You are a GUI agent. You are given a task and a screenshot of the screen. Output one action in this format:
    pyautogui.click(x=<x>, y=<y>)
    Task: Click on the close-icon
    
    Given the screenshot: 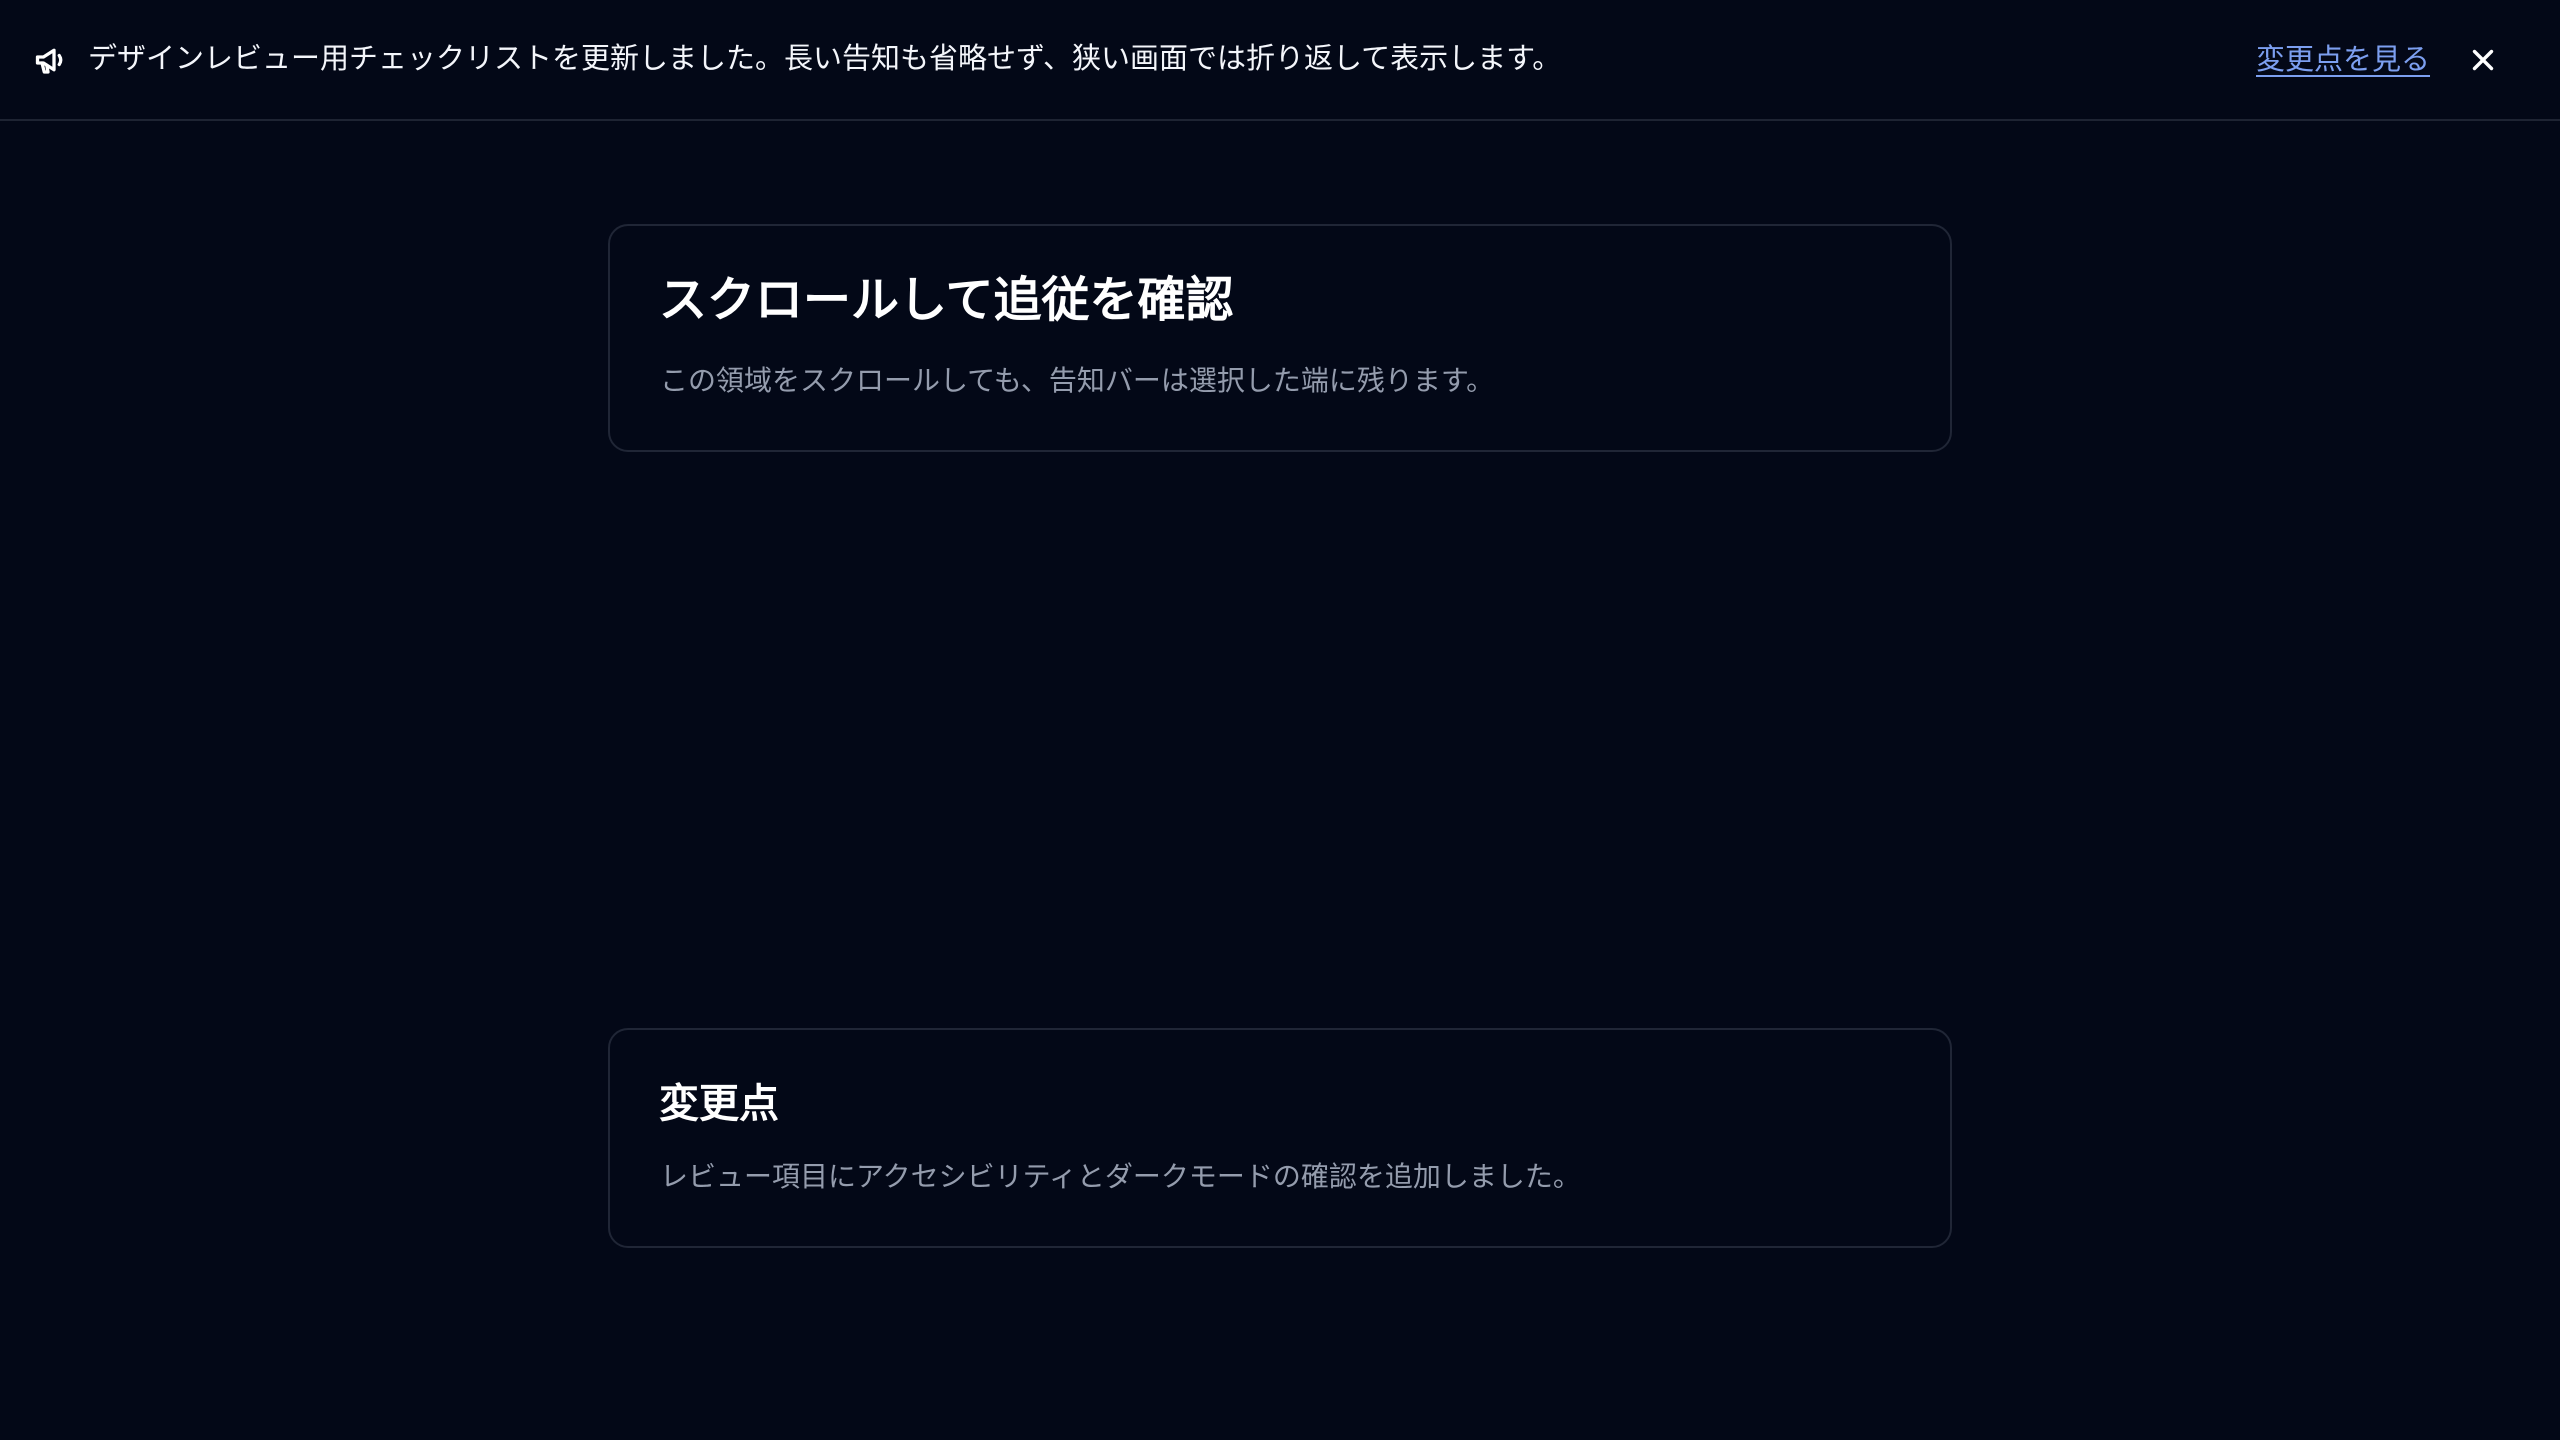 What is the action you would take?
    pyautogui.click(x=2483, y=60)
    